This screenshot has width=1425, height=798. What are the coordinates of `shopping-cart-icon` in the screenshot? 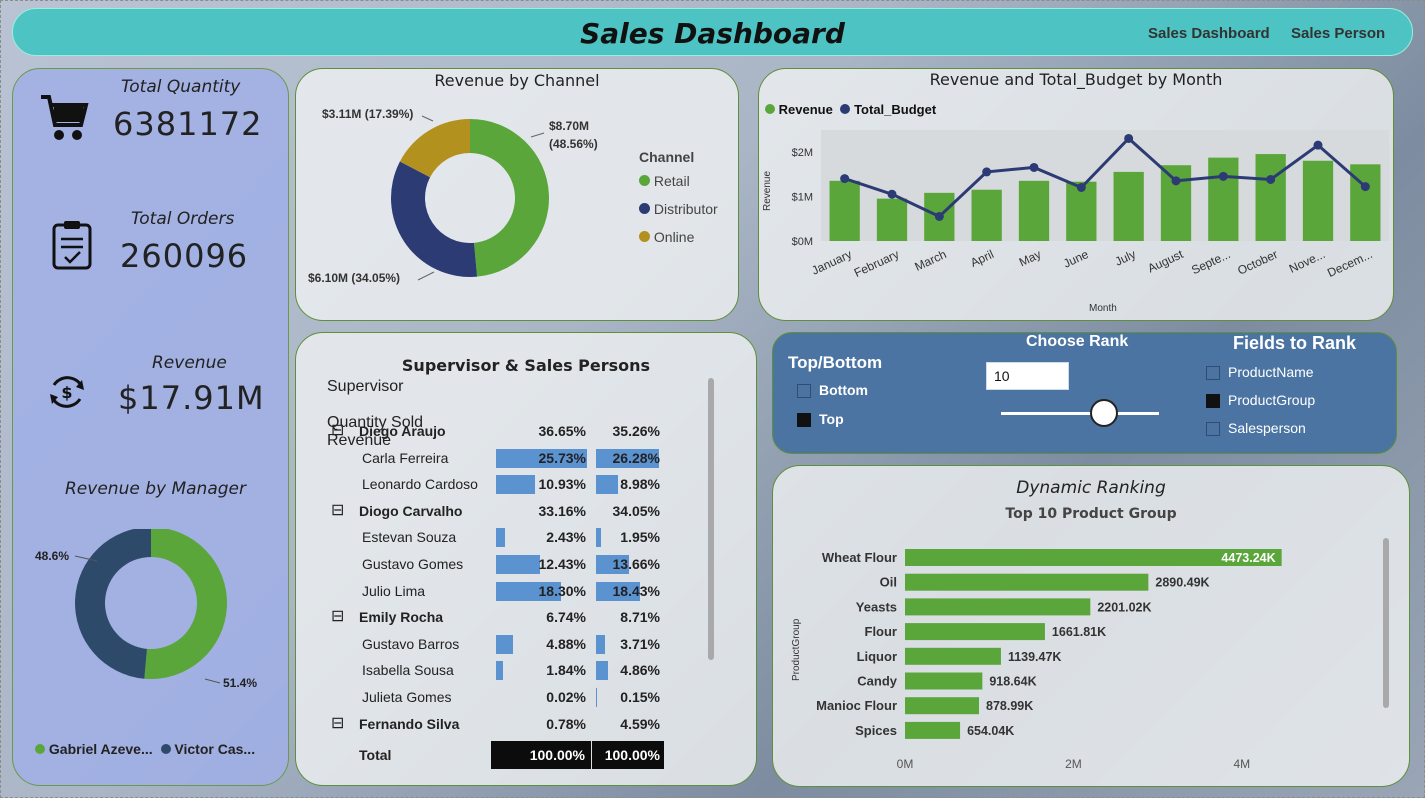 It's located at (65, 117).